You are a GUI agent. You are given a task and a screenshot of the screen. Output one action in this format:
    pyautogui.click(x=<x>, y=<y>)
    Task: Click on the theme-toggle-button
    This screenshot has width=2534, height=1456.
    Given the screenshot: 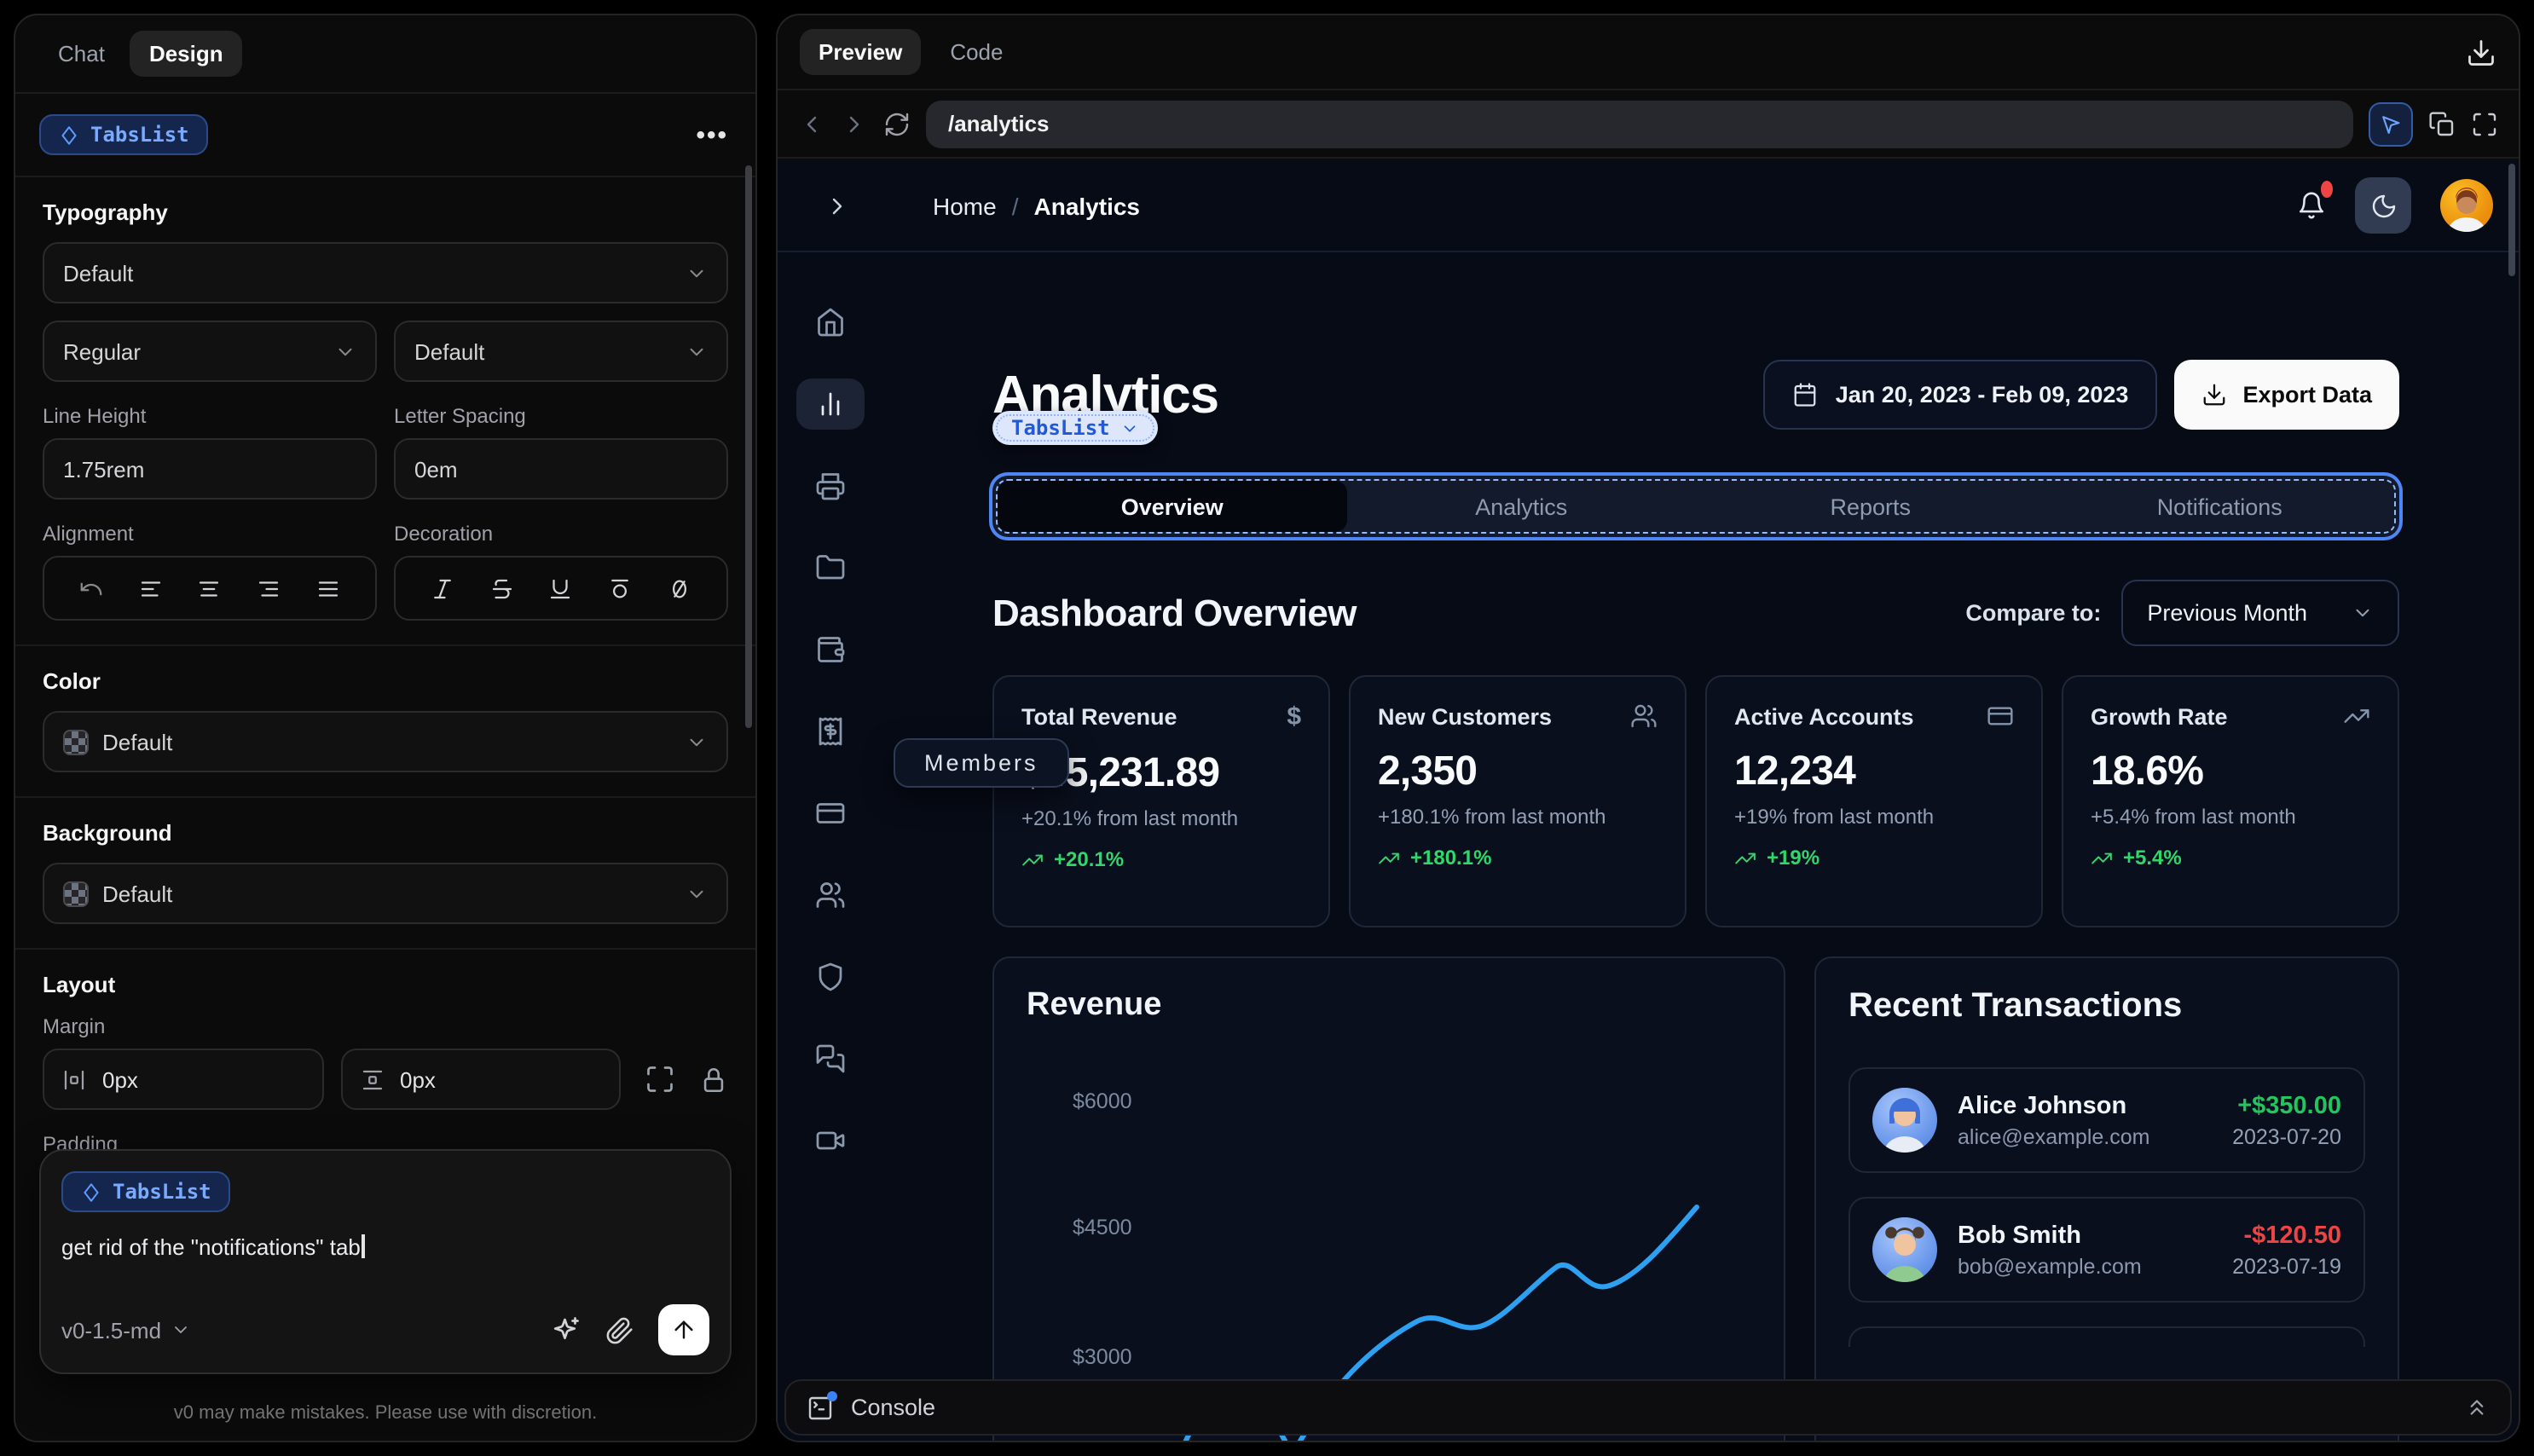 What is the action you would take?
    pyautogui.click(x=2383, y=205)
    